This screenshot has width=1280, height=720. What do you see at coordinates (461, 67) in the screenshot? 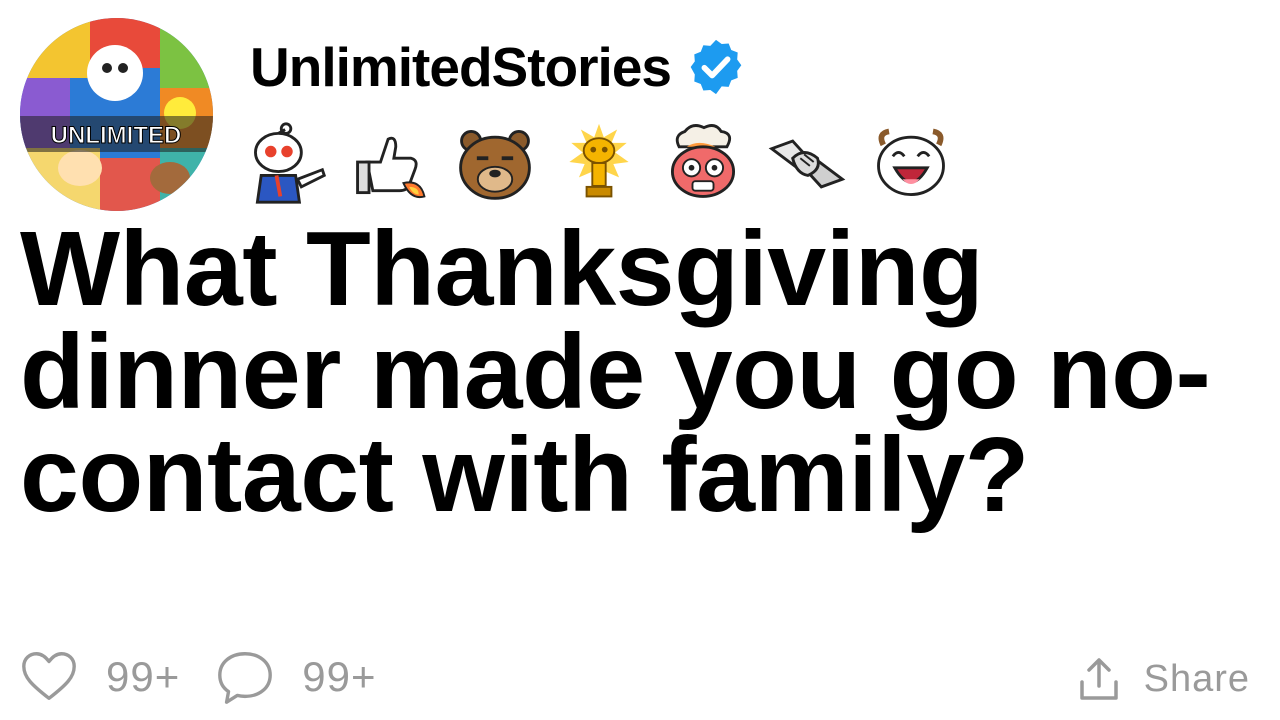
I see `author-name: UnlimitedStories` at bounding box center [461, 67].